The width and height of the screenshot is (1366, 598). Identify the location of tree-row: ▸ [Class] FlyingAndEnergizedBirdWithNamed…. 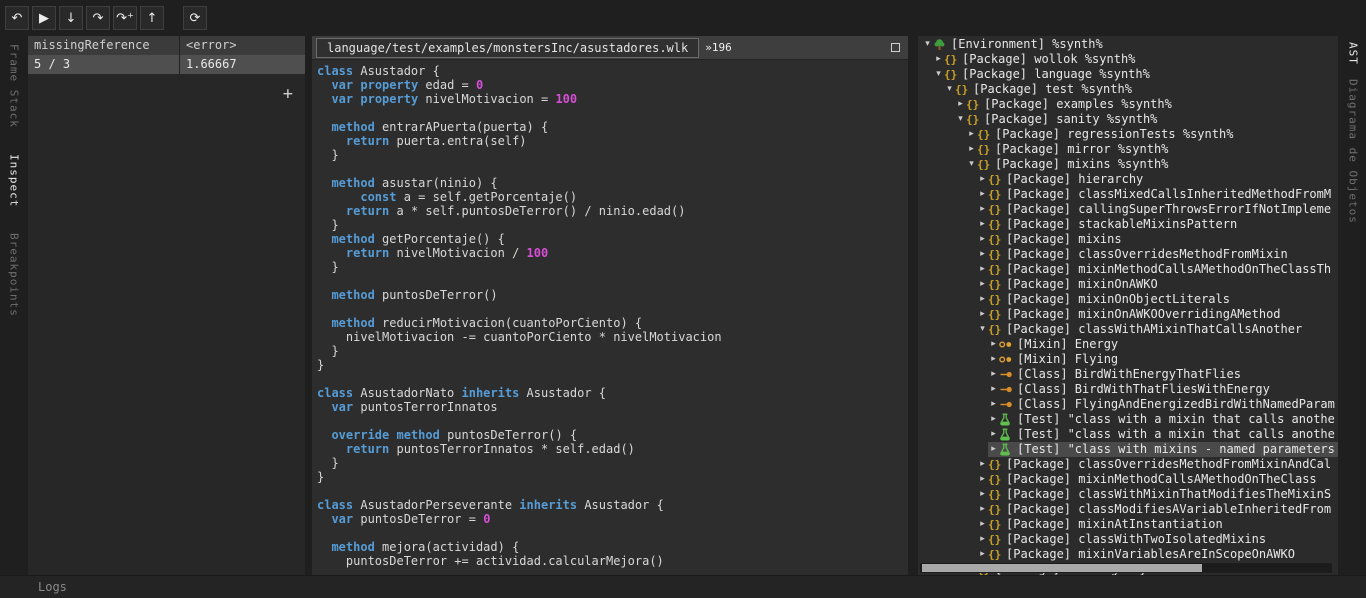
(1163, 404).